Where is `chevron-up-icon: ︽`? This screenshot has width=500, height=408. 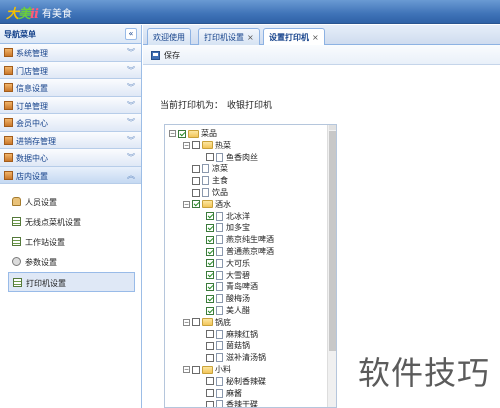
chevron-up-icon: ︽ is located at coordinates (131, 175).